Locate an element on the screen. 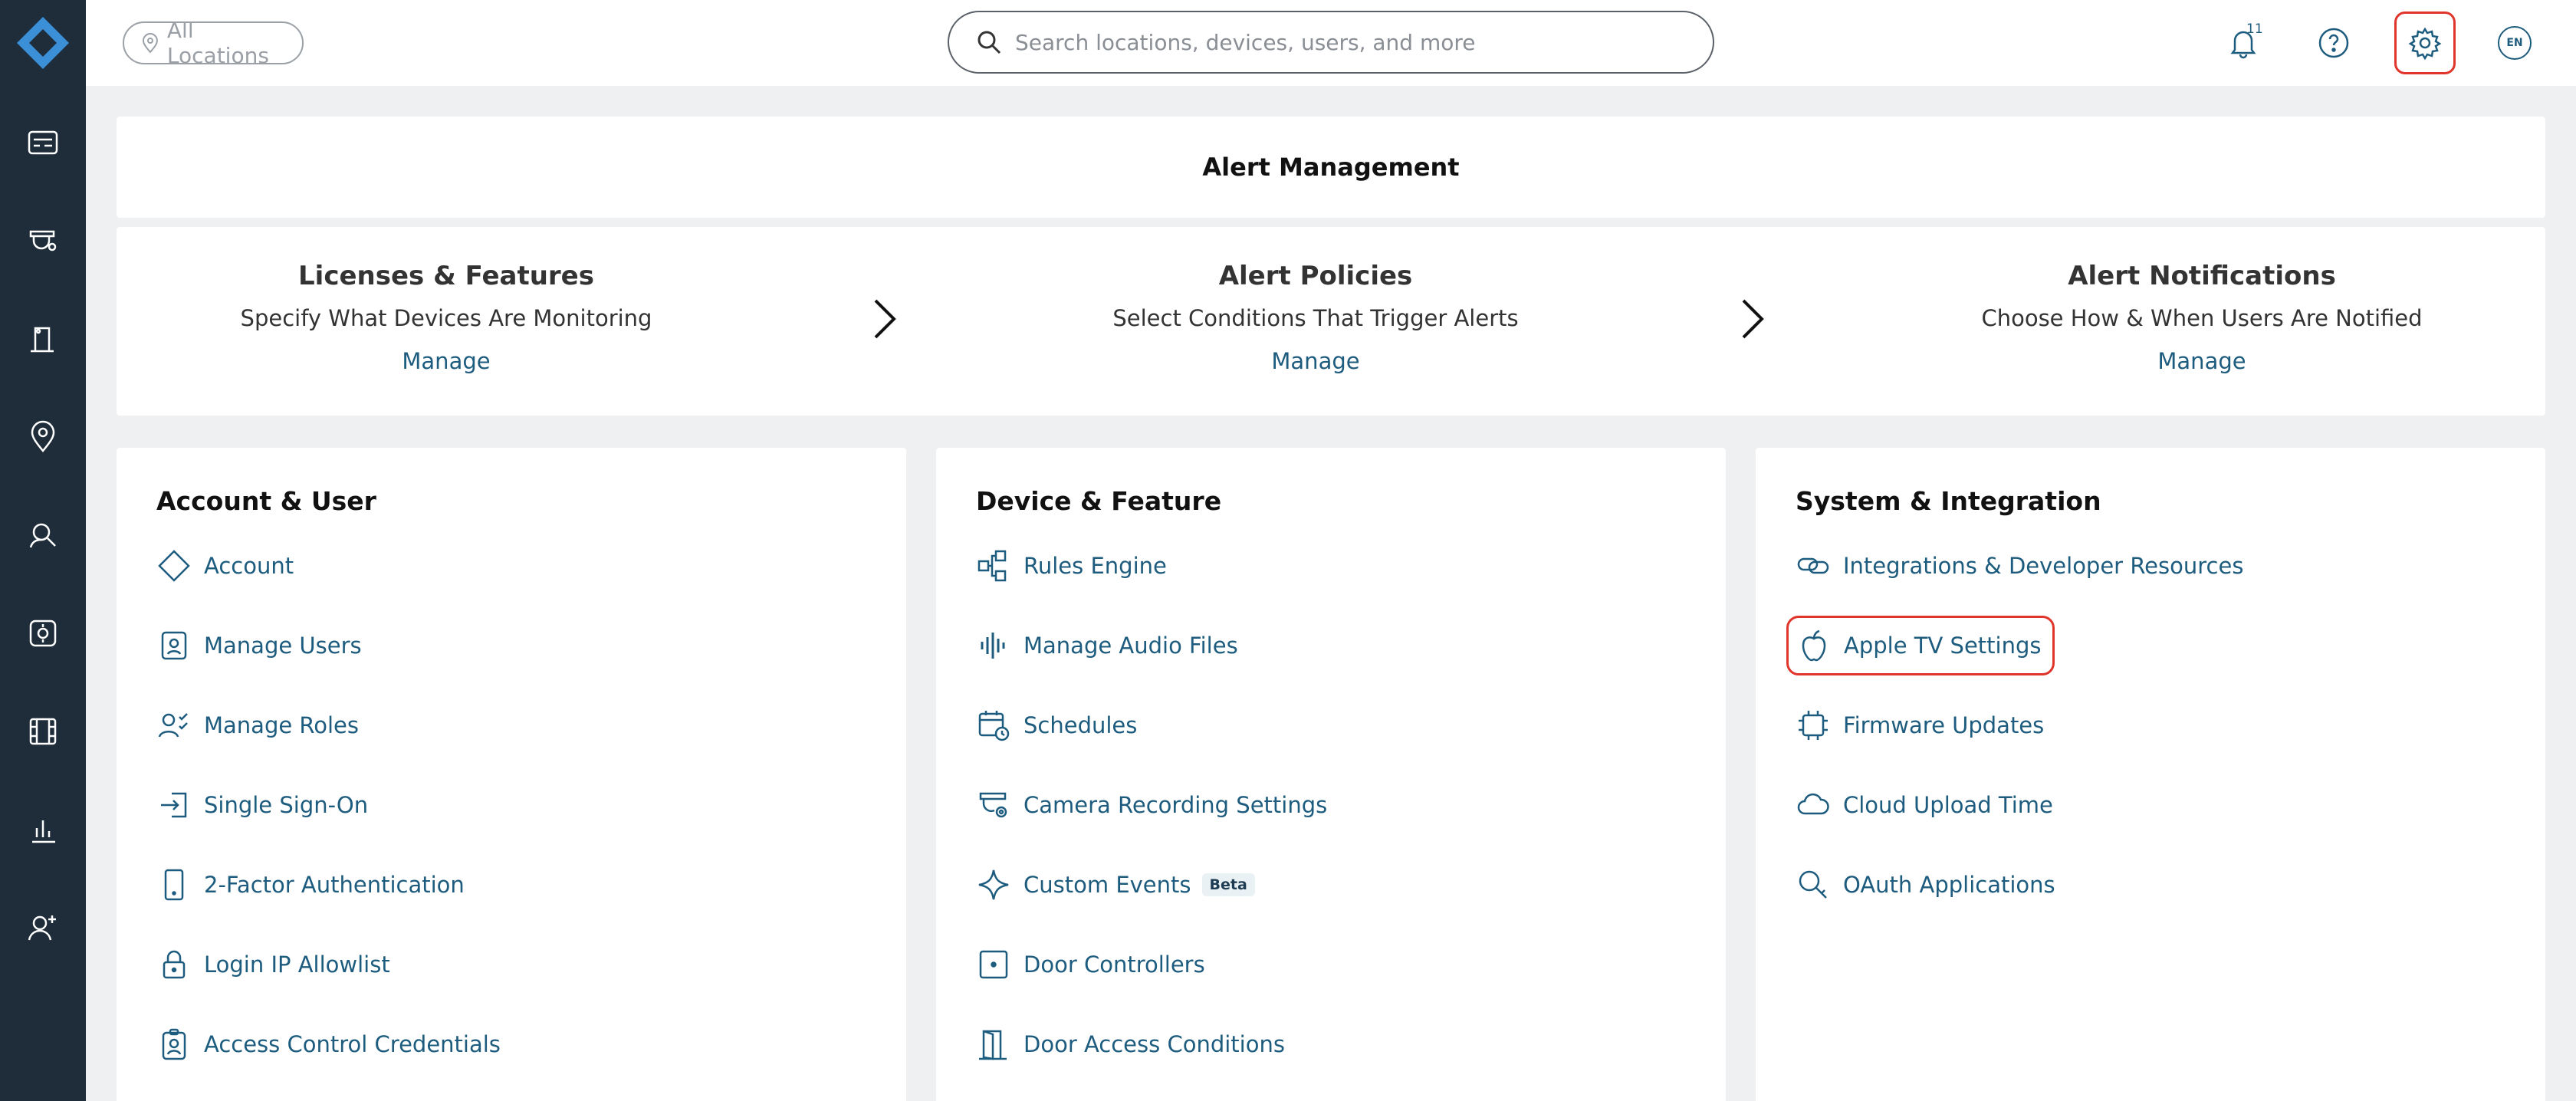  section-title: System & Integration is located at coordinates (1949, 501).